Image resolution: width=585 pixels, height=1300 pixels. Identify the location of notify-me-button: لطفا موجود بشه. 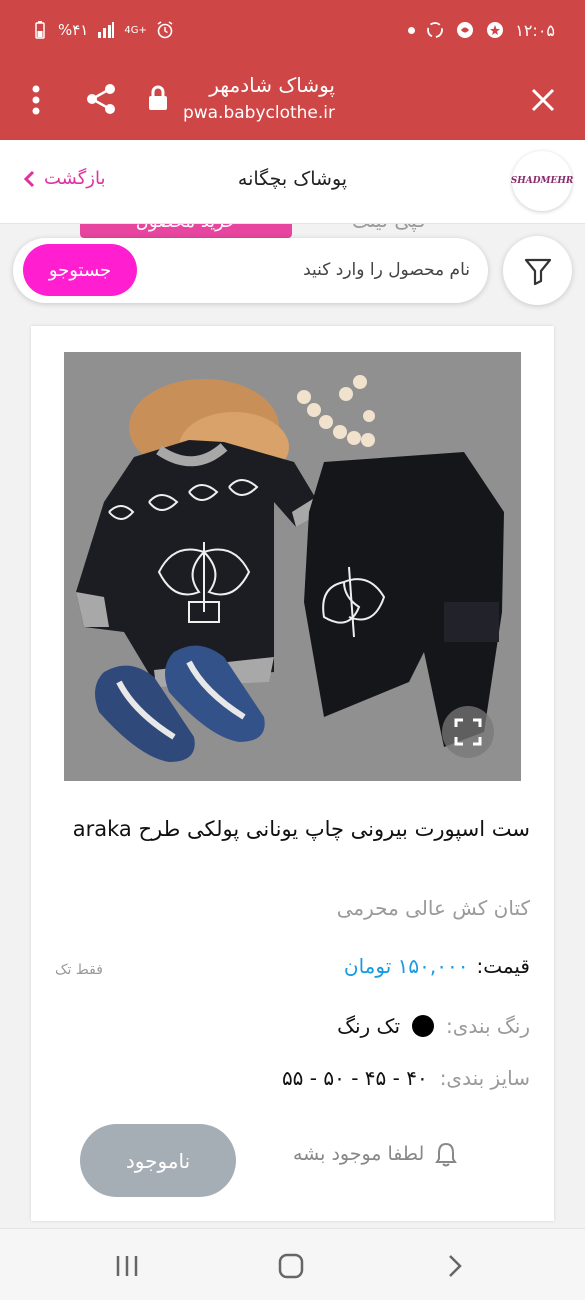
(375, 1154).